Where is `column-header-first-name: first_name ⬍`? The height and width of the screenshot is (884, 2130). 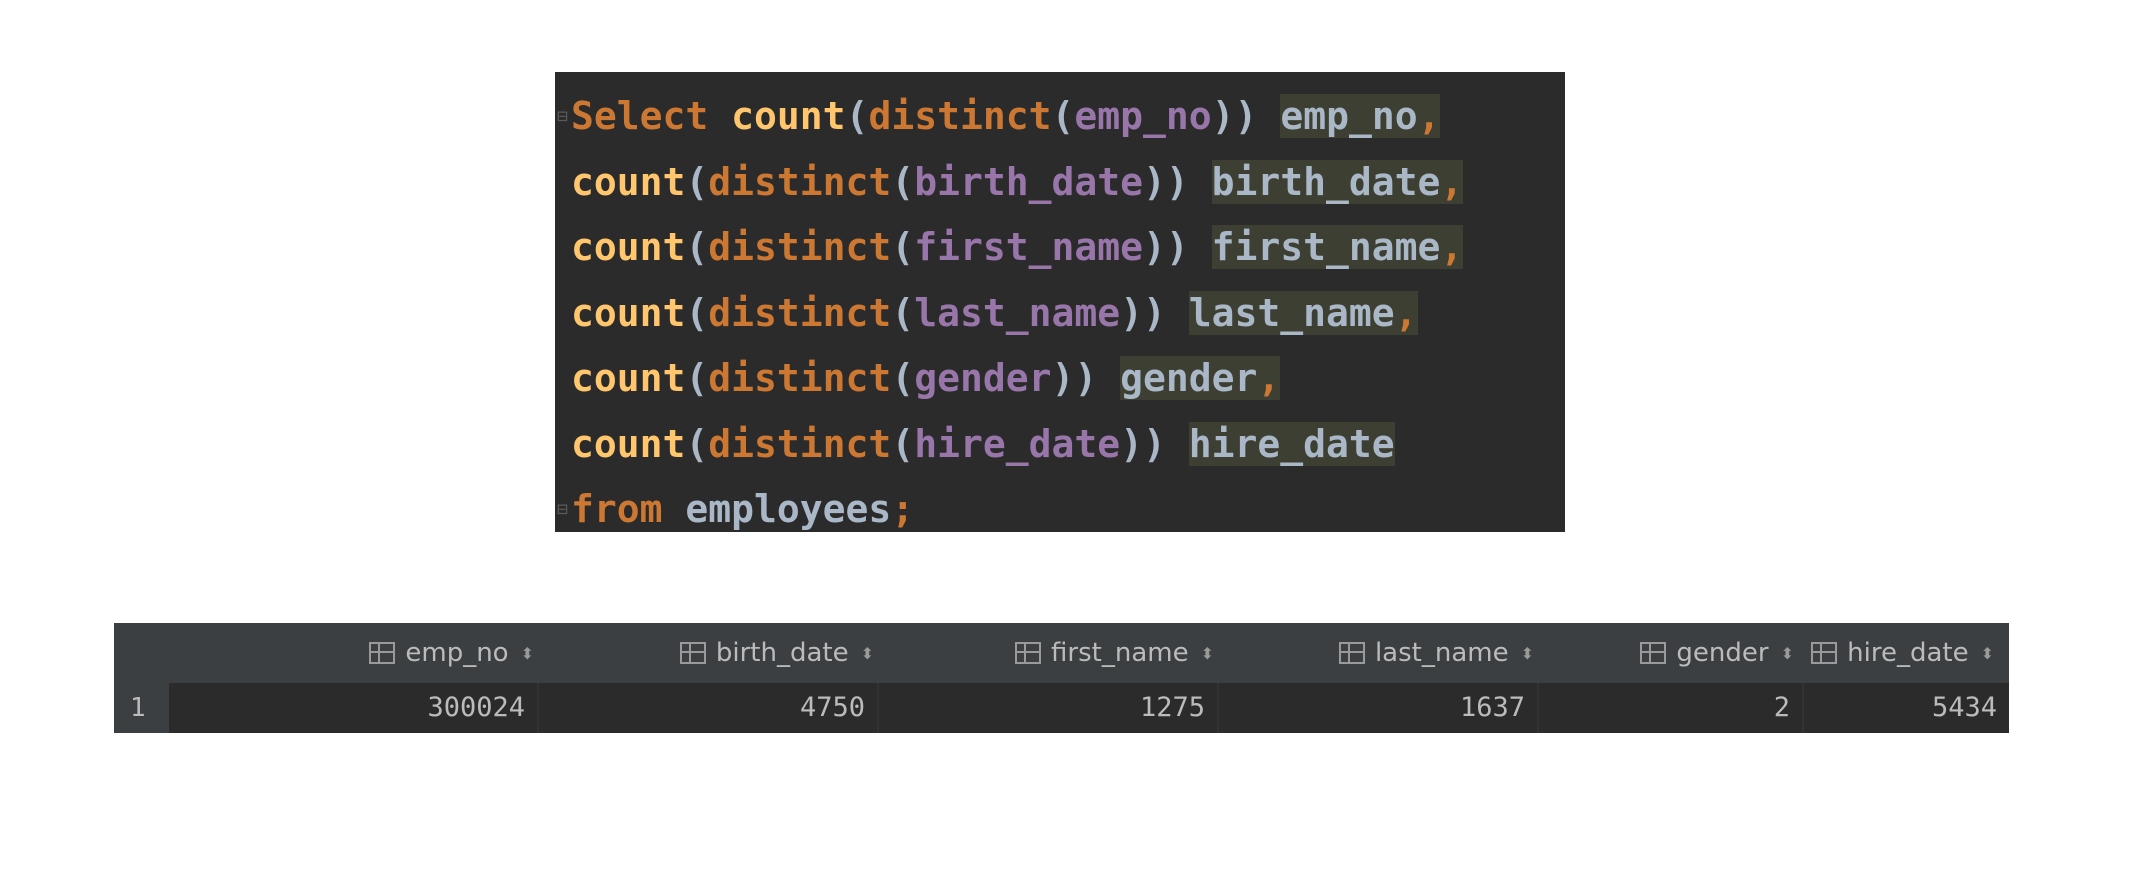 column-header-first-name: first_name ⬍ is located at coordinates (1044, 653).